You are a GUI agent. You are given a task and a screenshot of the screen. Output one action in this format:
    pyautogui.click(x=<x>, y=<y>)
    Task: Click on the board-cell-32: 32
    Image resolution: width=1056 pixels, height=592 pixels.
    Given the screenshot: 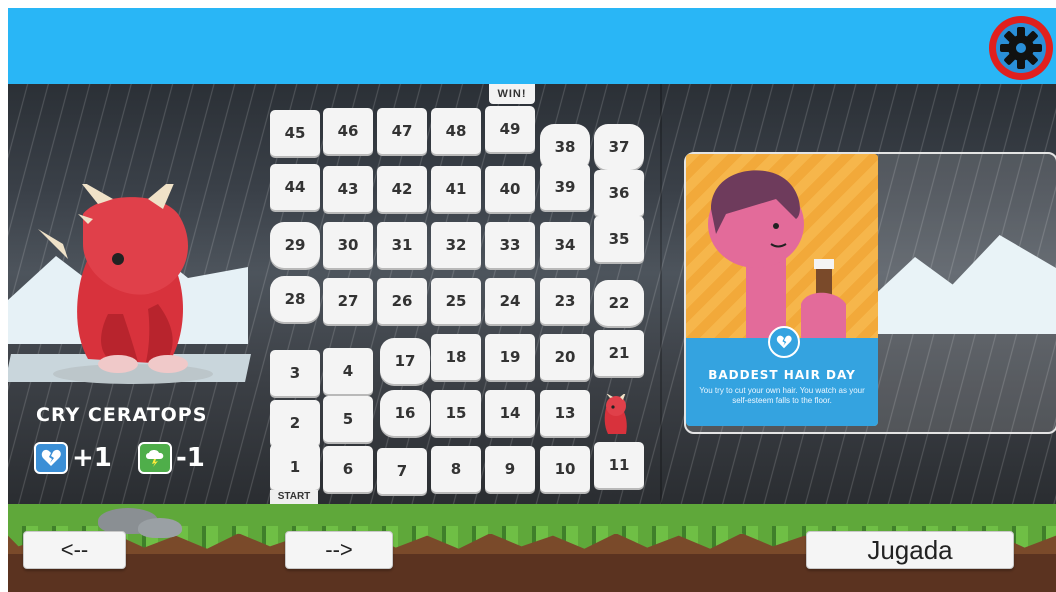 What is the action you would take?
    pyautogui.click(x=456, y=245)
    